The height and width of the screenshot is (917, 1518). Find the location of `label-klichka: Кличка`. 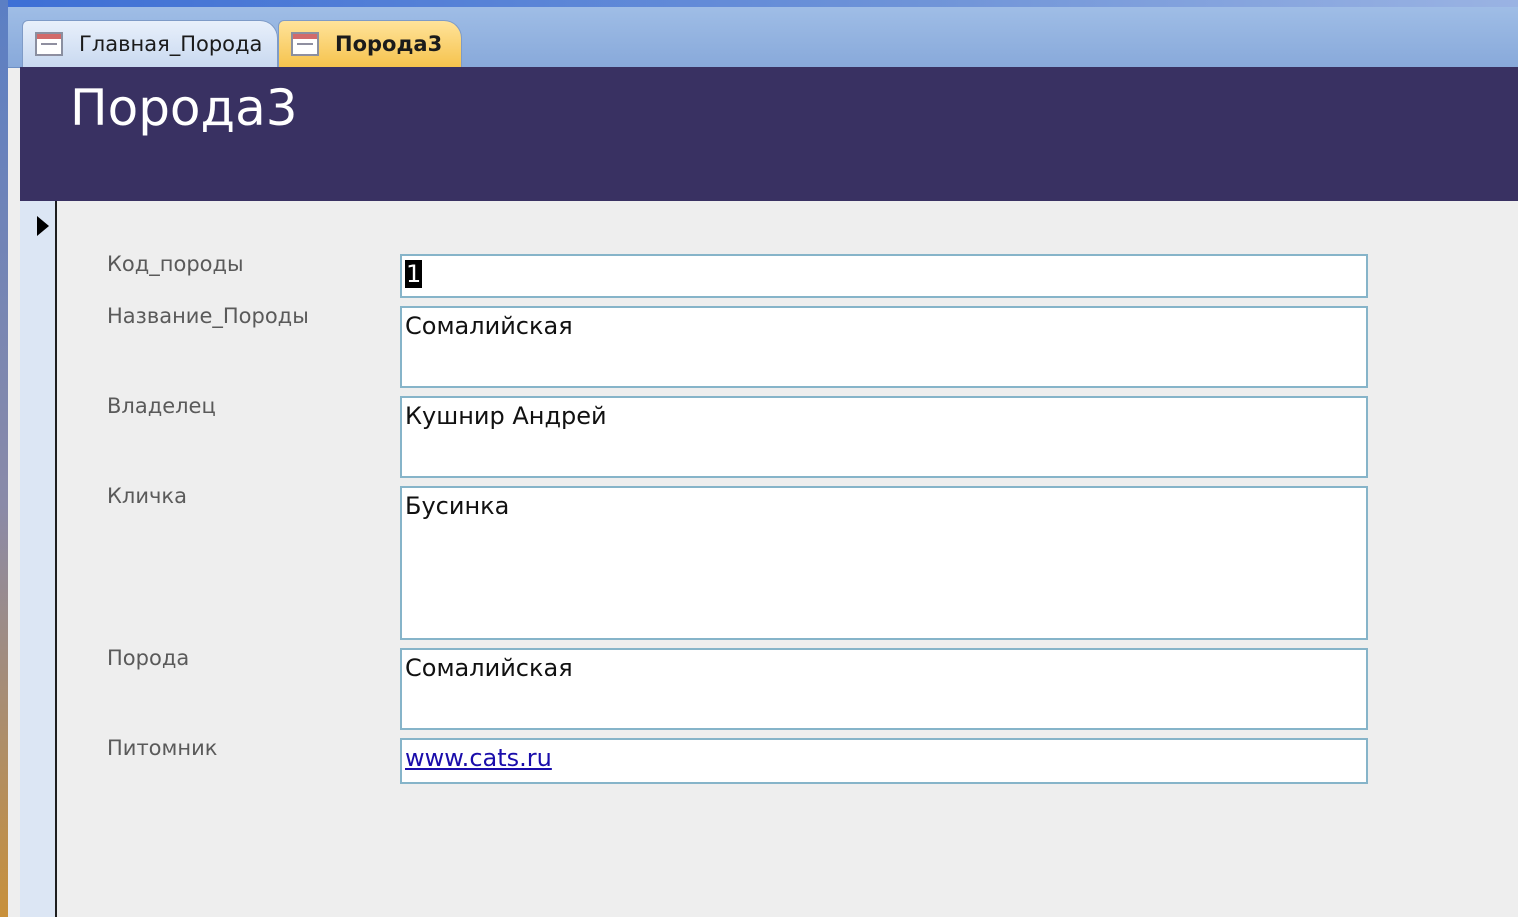

label-klichka: Кличка is located at coordinates (147, 496).